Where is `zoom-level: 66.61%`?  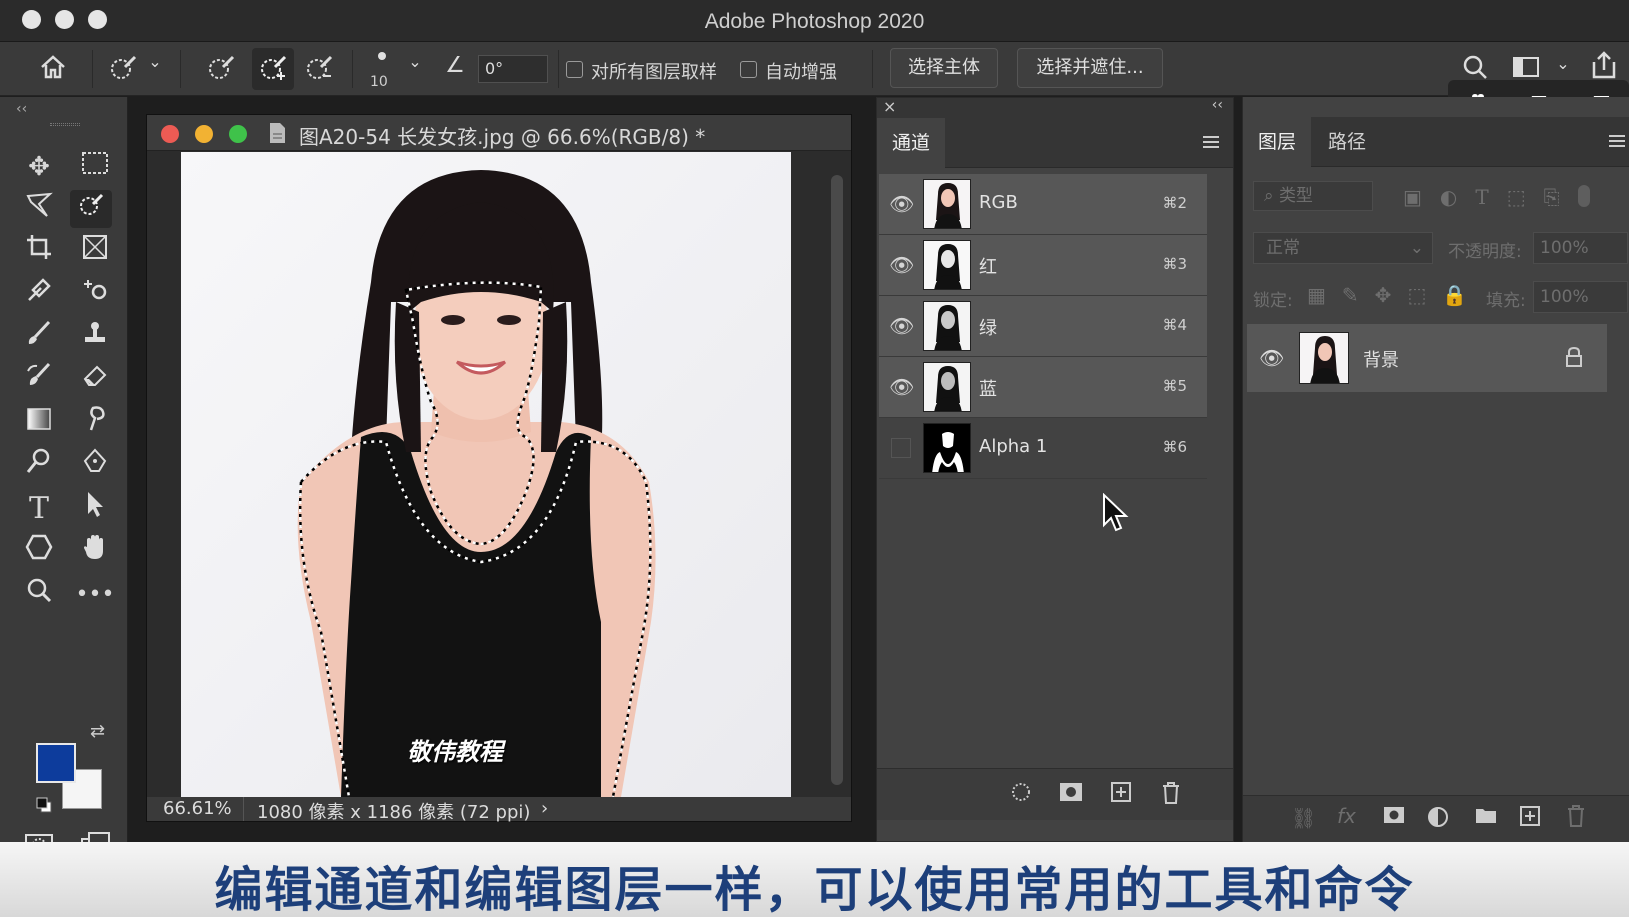 zoom-level: 66.61% is located at coordinates (197, 808).